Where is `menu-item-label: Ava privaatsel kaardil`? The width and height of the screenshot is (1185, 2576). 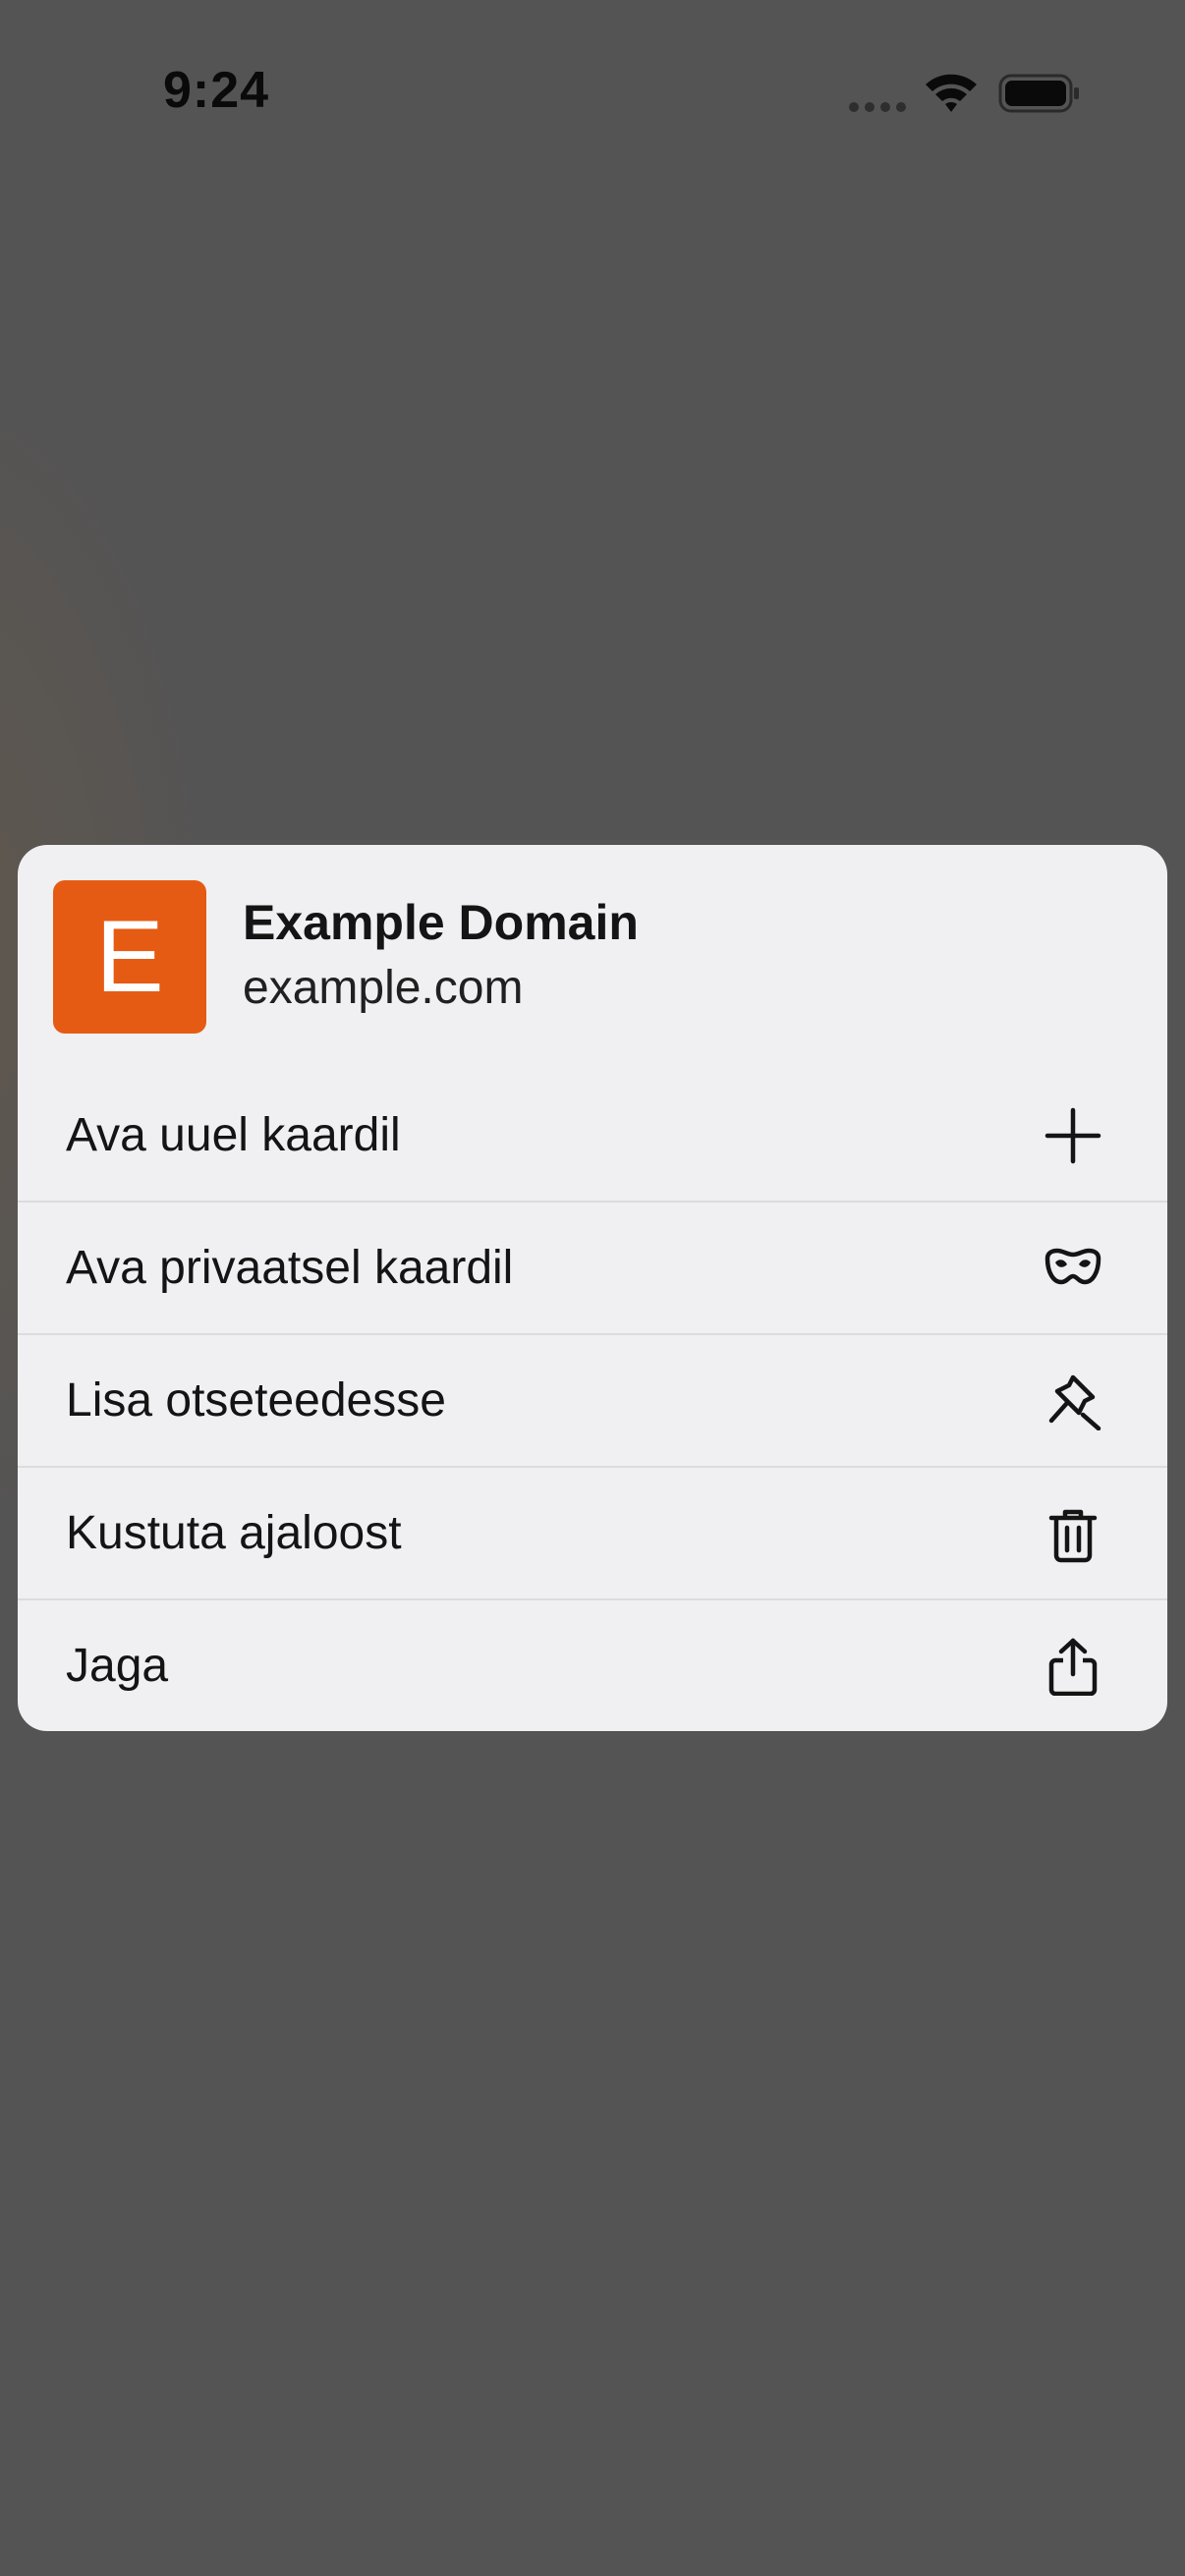
menu-item-label: Ava privaatsel kaardil is located at coordinates (290, 1268).